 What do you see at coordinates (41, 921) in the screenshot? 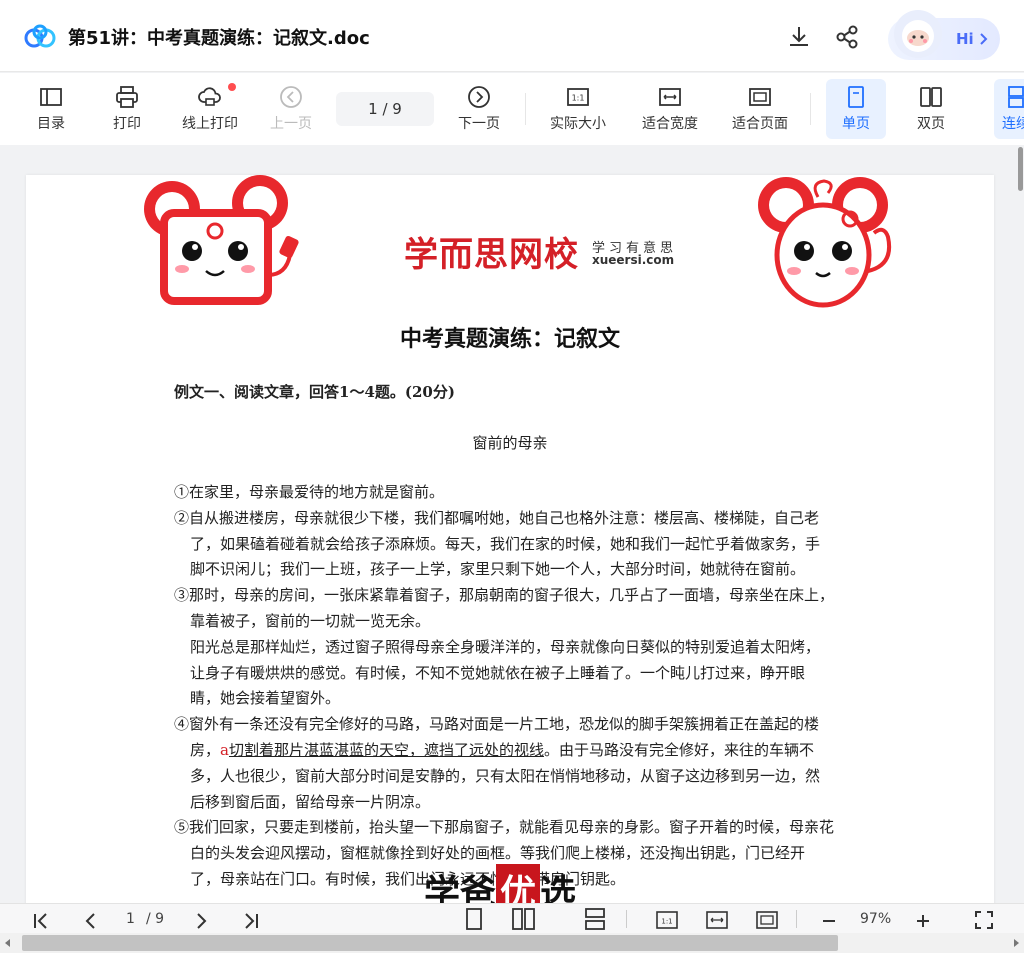
I see `first-page-icon` at bounding box center [41, 921].